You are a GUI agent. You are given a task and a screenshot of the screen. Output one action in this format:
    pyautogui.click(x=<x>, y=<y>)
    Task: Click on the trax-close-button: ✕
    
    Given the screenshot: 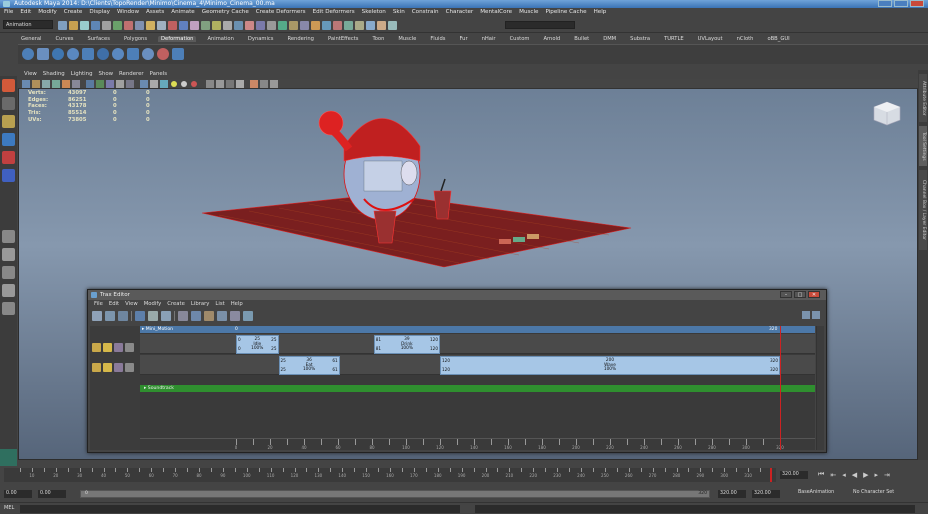 What is the action you would take?
    pyautogui.click(x=814, y=294)
    